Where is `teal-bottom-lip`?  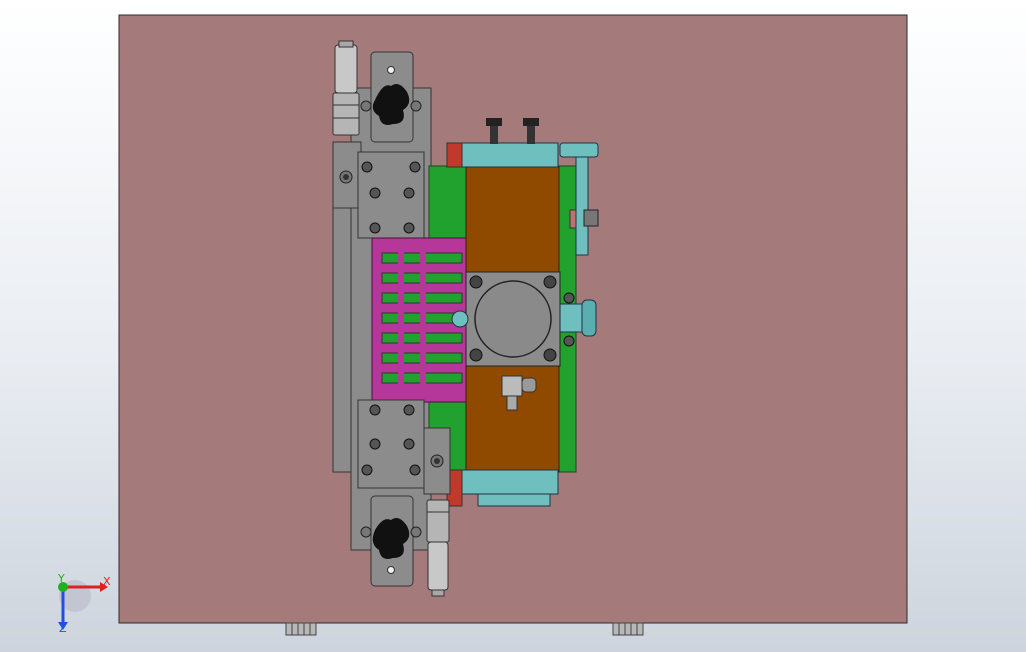 teal-bottom-lip is located at coordinates (514, 500).